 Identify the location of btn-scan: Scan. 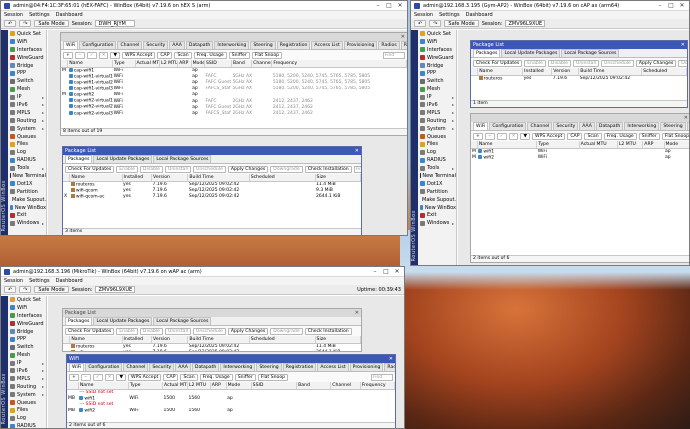
(593, 136).